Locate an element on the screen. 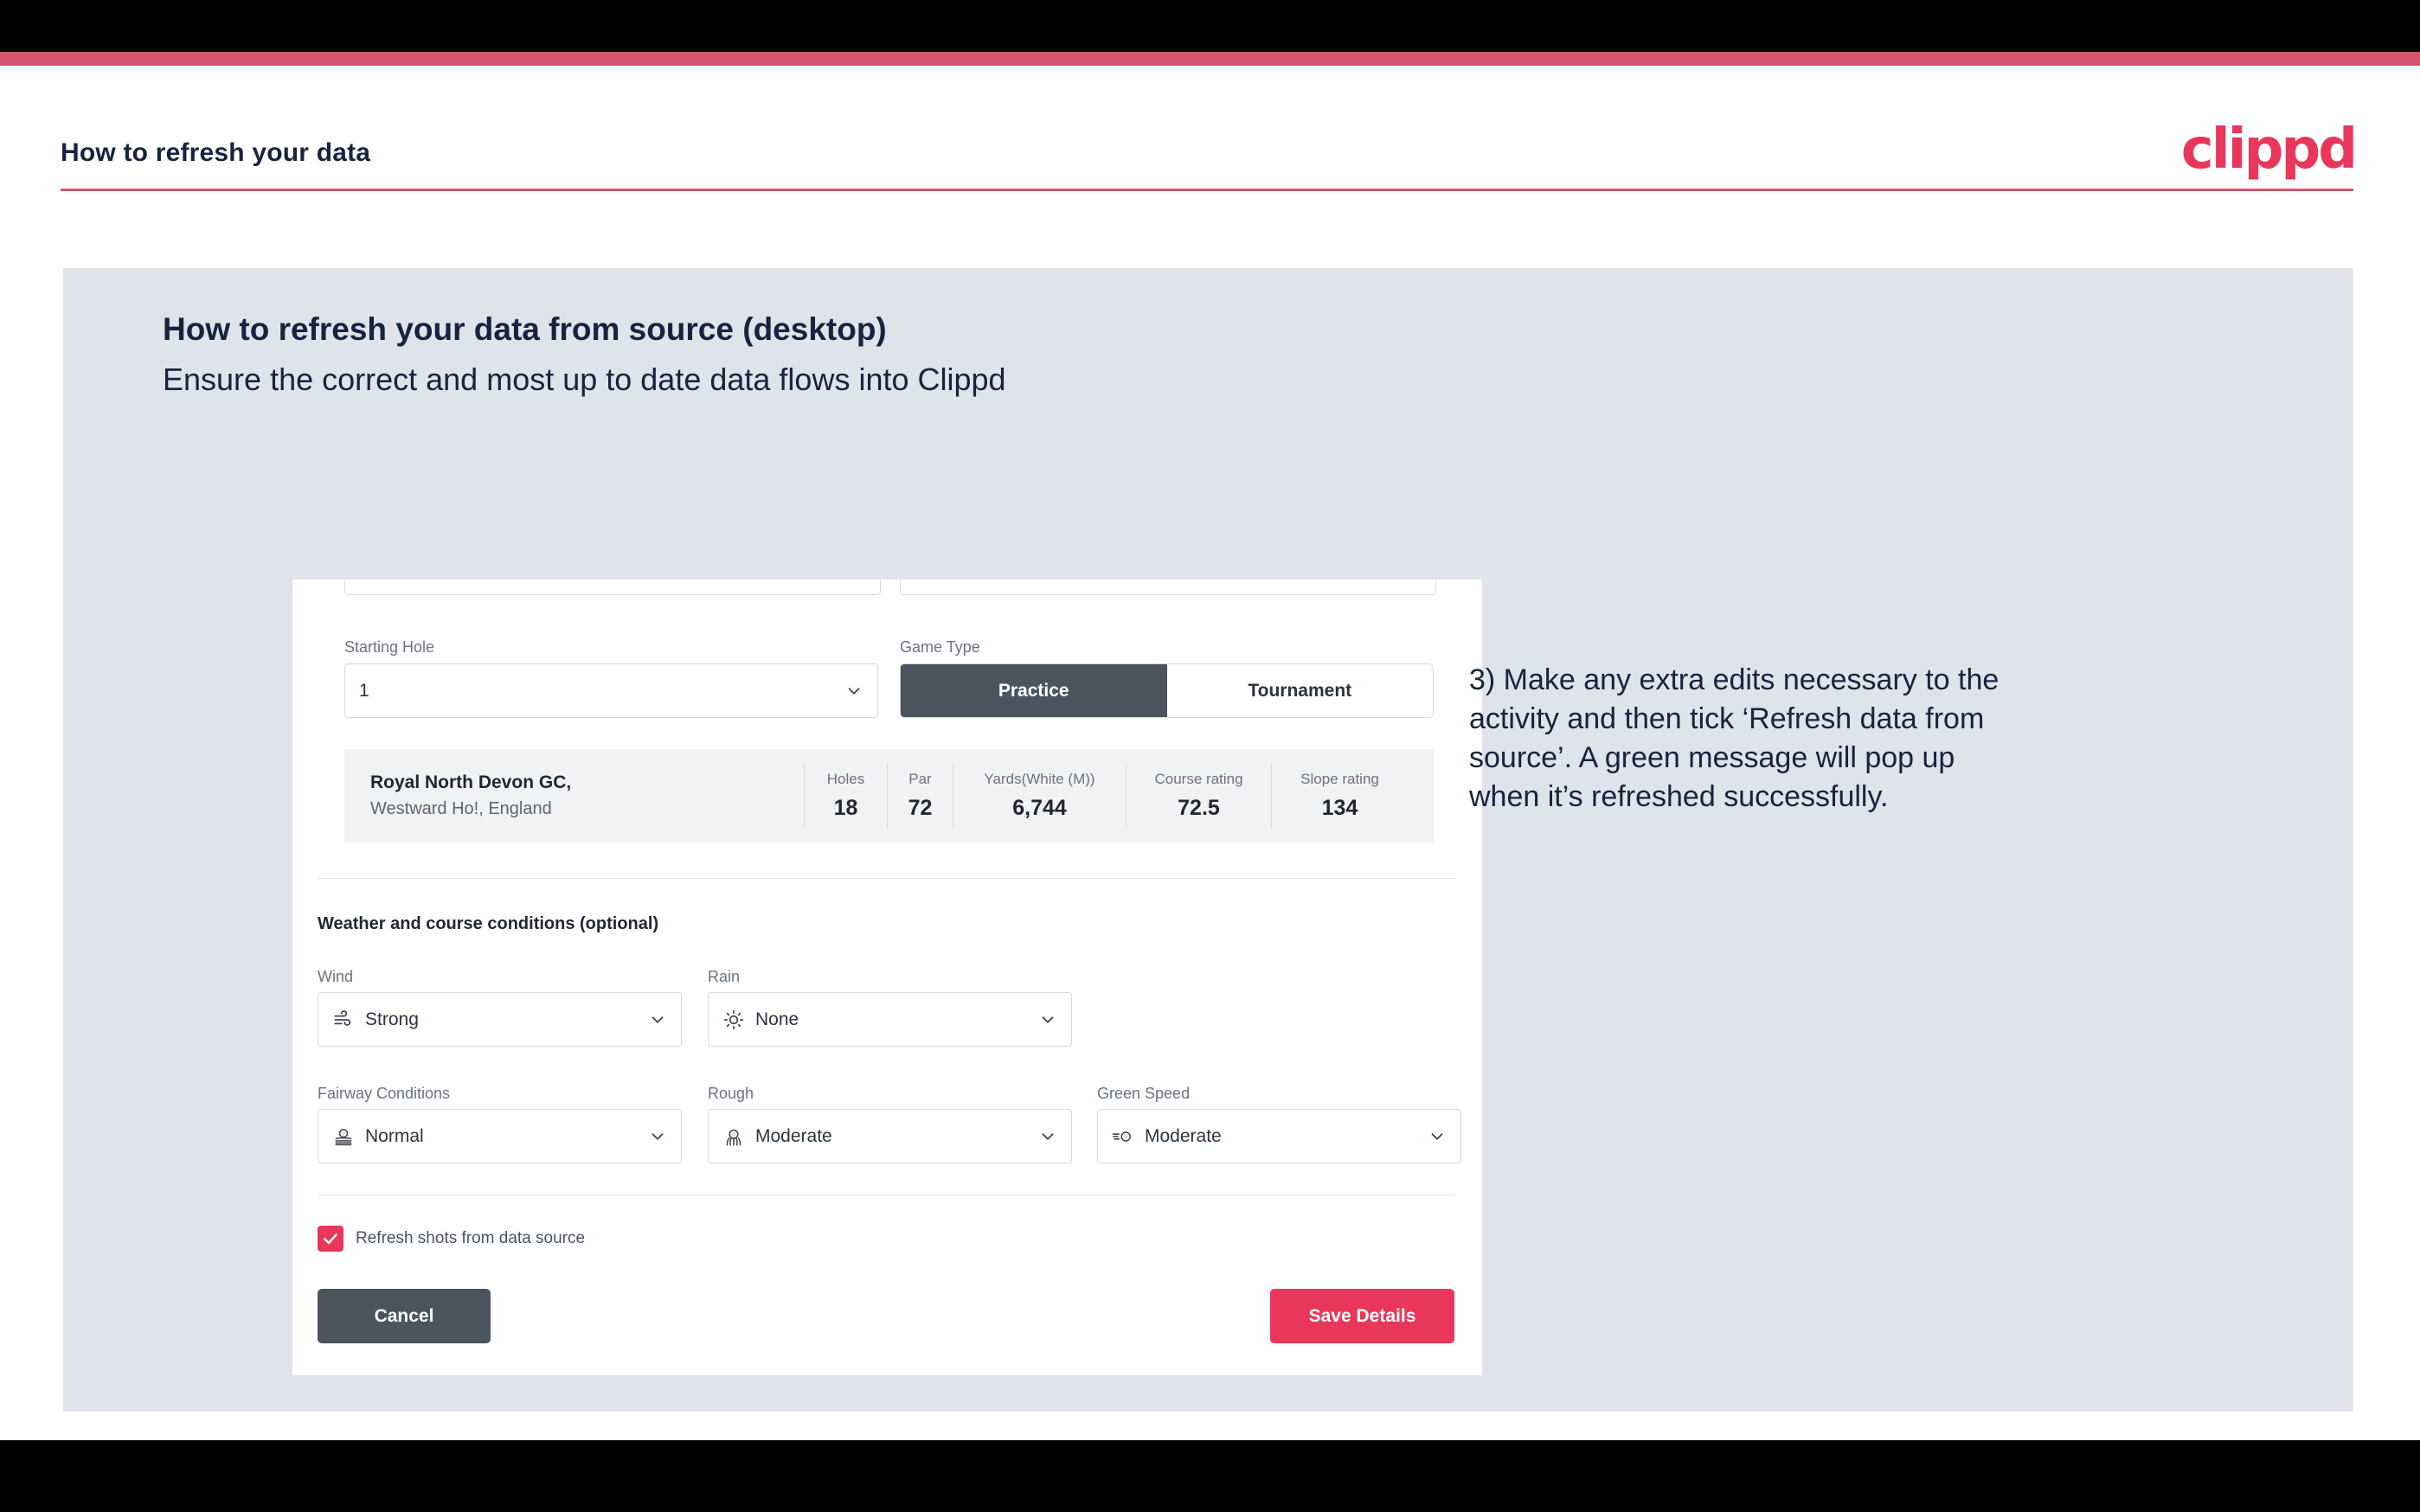  course-stat-label: Yards(White (M)) is located at coordinates (1039, 779).